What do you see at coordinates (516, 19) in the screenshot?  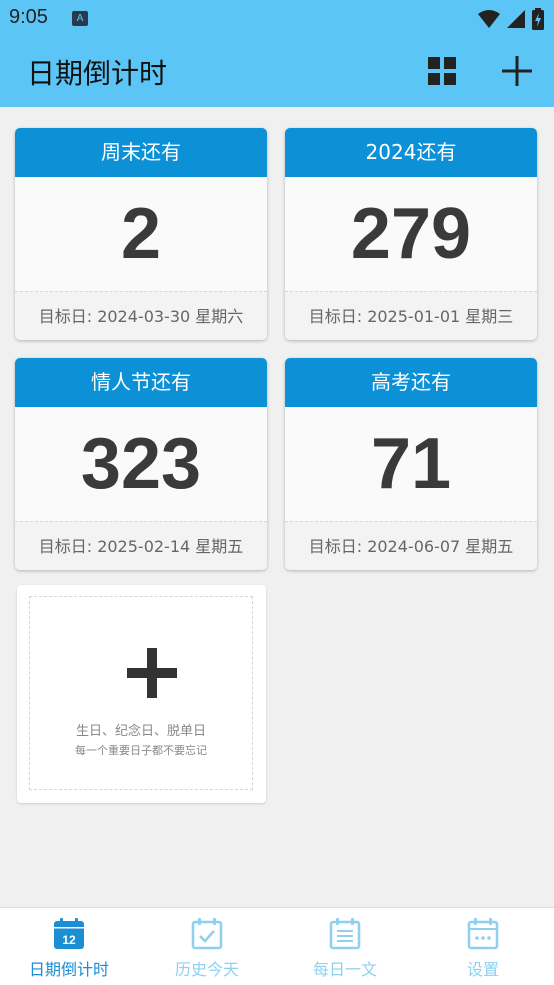 I see `signal-icon` at bounding box center [516, 19].